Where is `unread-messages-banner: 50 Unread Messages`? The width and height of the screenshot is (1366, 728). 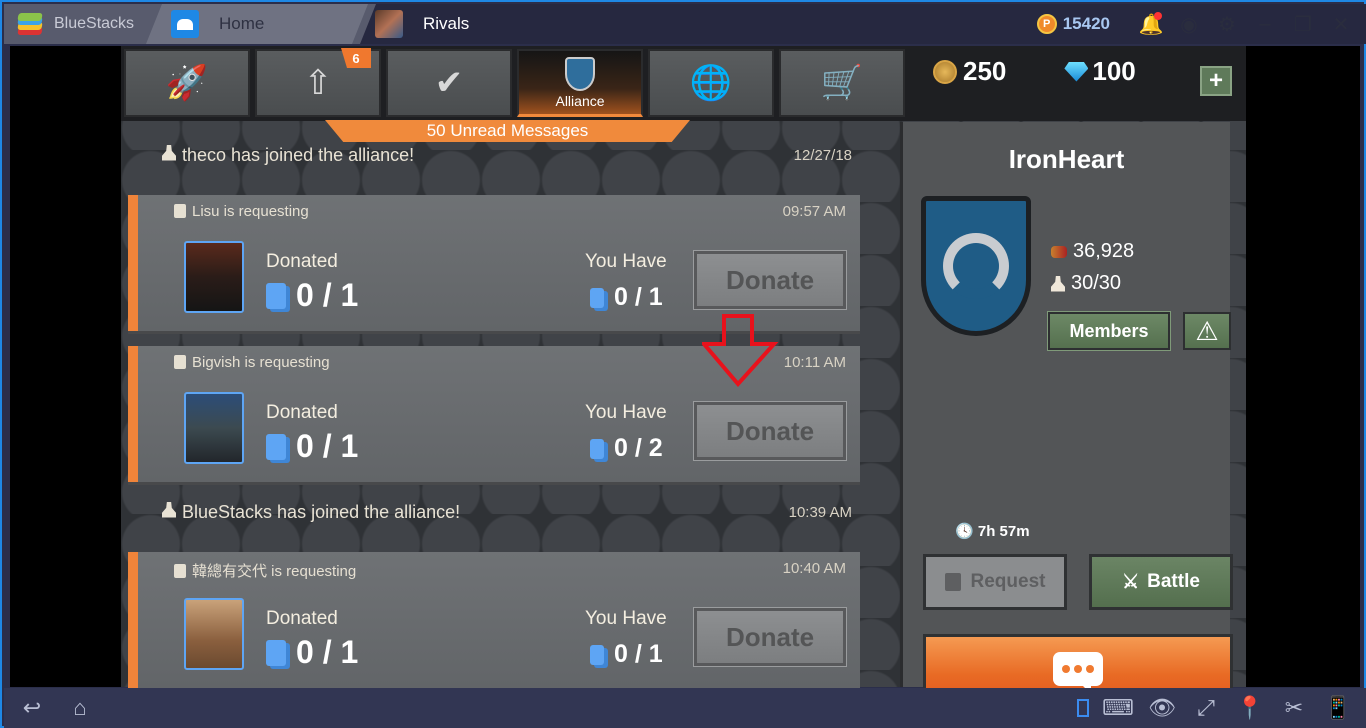
unread-messages-banner: 50 Unread Messages is located at coordinates (507, 131).